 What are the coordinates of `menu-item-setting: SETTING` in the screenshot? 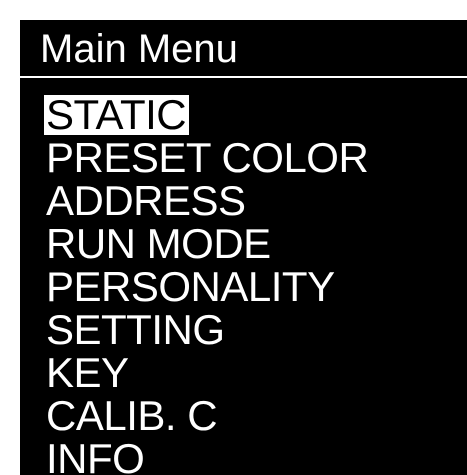 It's located at (207, 329).